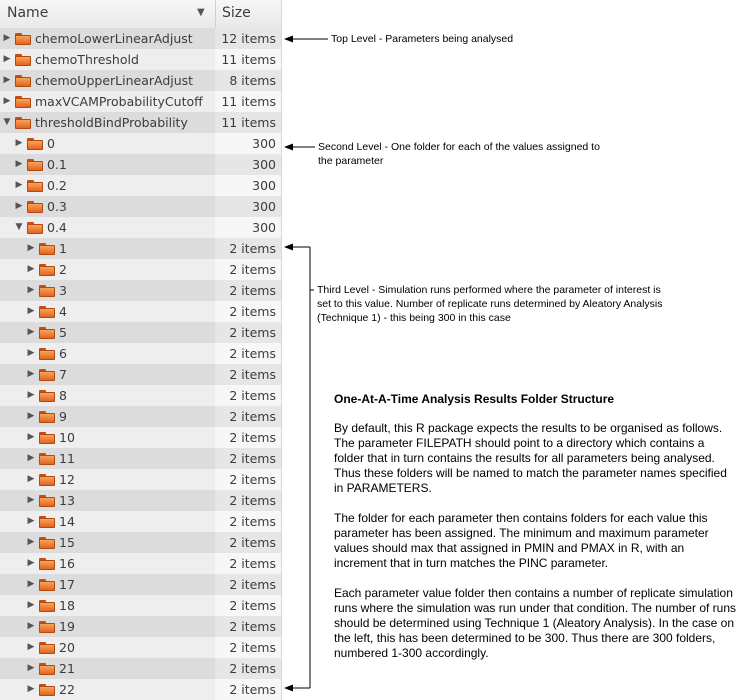 Image resolution: width=737 pixels, height=700 pixels. I want to click on third-level-arrowhead-bottom, so click(288, 688).